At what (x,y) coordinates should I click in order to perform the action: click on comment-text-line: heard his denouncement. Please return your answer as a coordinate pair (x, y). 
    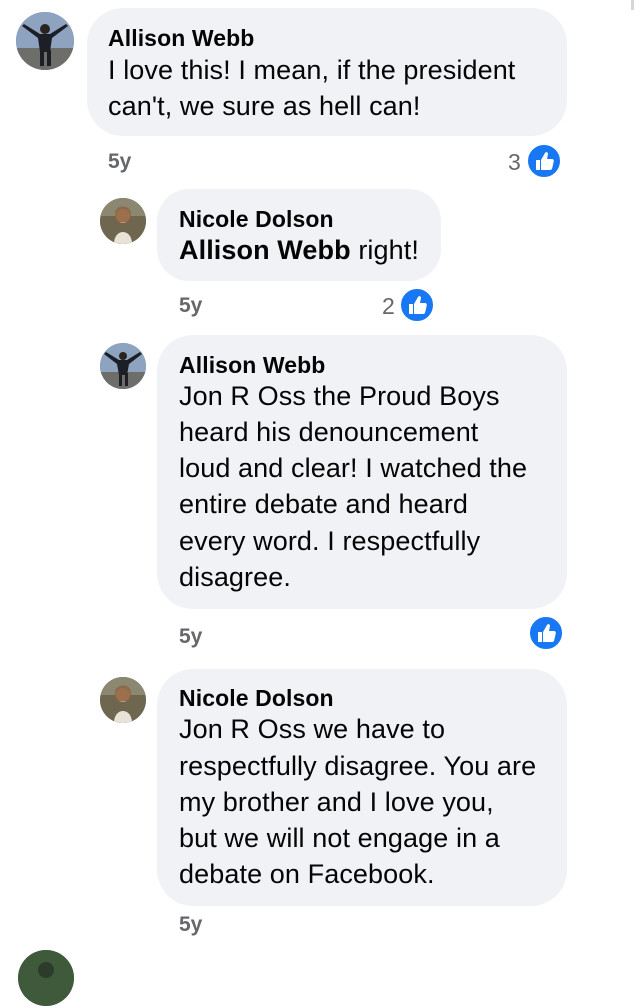
    Looking at the image, I should click on (329, 432).